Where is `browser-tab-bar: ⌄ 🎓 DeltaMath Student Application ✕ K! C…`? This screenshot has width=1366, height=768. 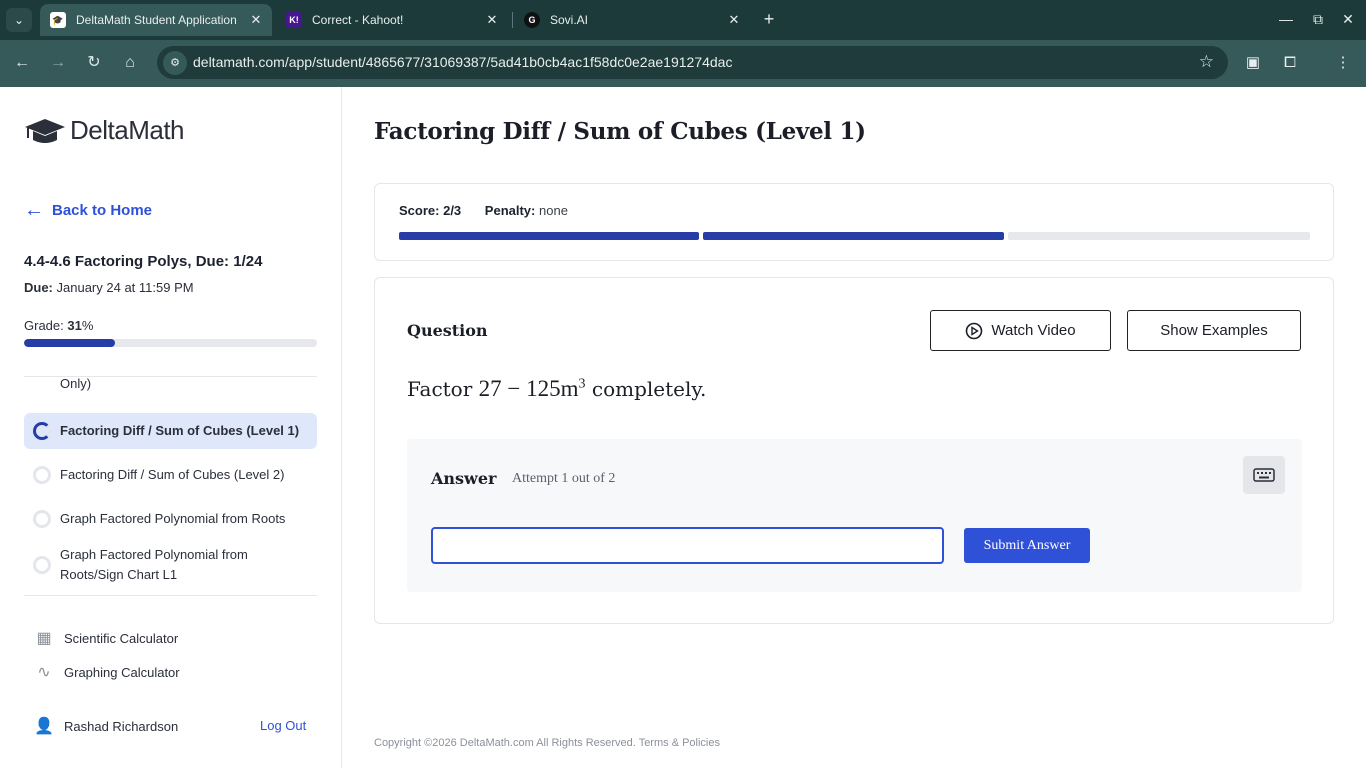 browser-tab-bar: ⌄ 🎓 DeltaMath Student Application ✕ K! C… is located at coordinates (683, 20).